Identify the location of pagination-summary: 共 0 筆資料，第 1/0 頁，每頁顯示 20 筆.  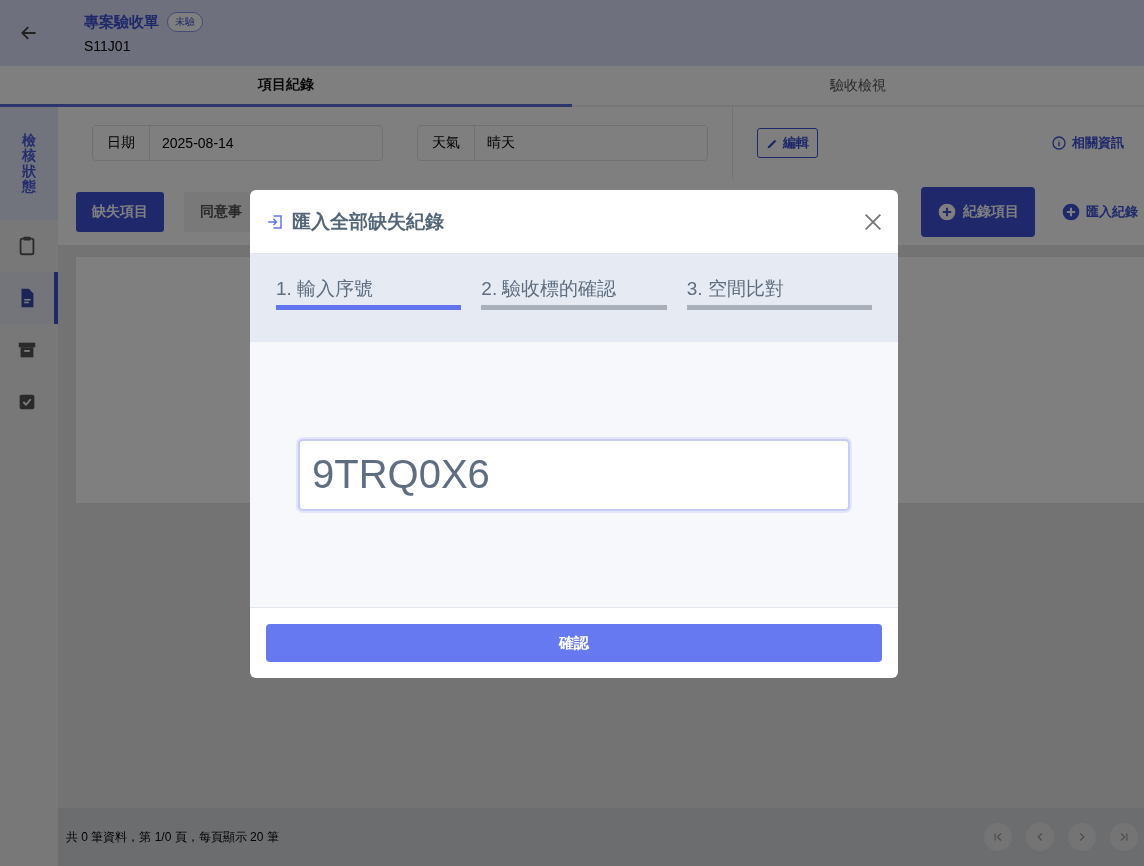
(173, 837).